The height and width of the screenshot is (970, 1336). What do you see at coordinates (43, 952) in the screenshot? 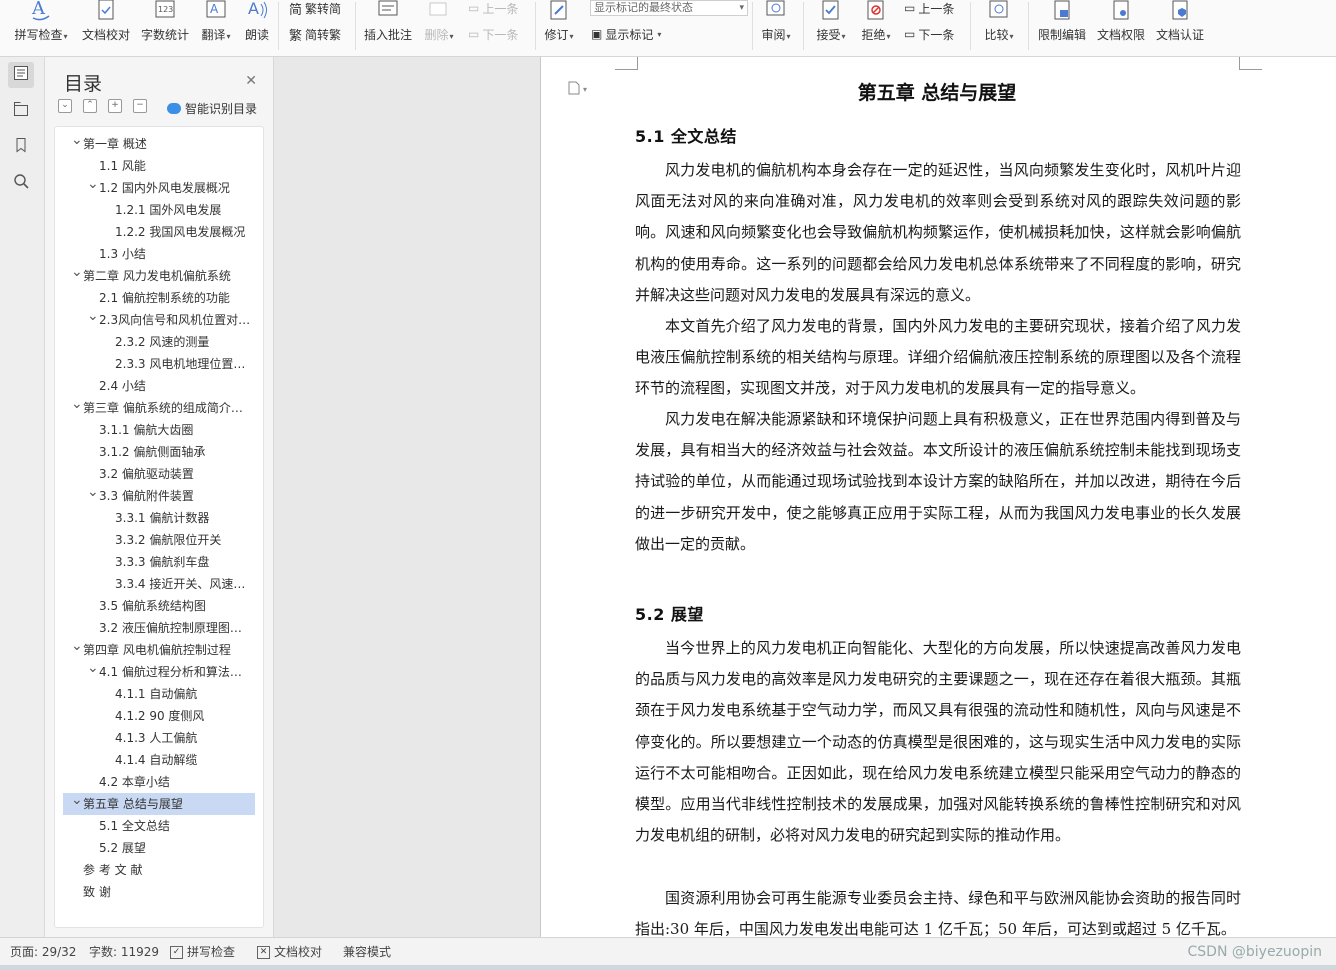
I see `page-indicator: 页面: 29/32` at bounding box center [43, 952].